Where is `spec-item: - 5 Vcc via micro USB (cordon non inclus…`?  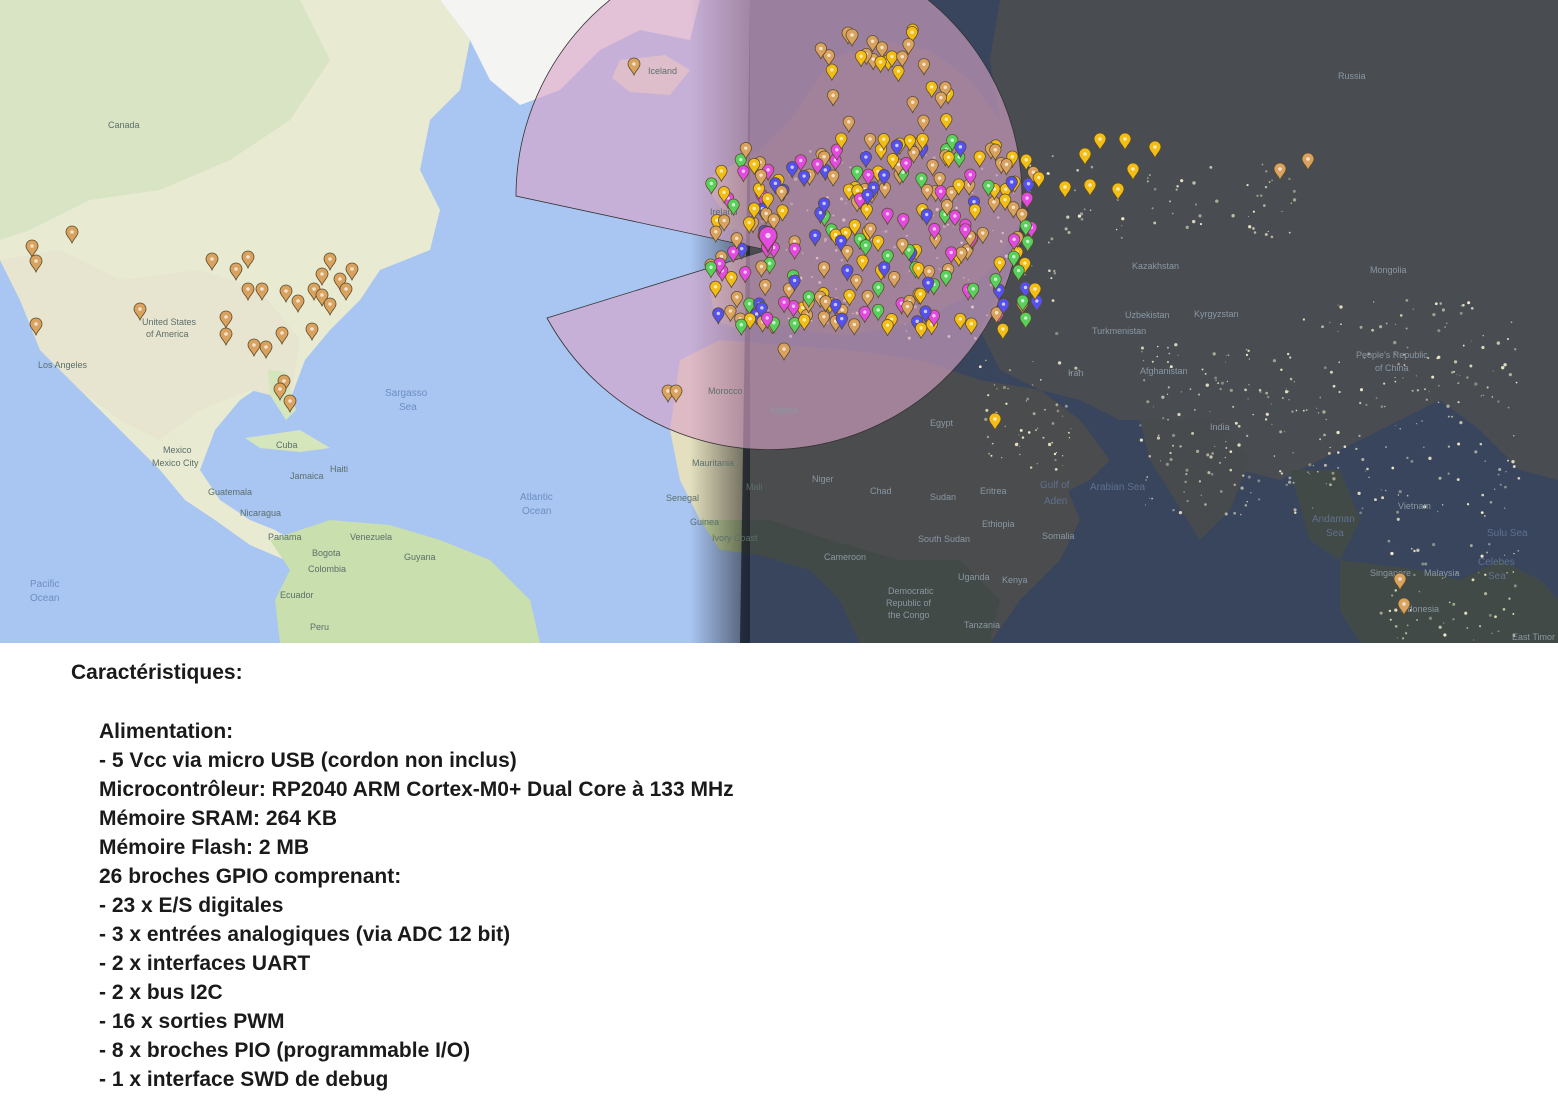
spec-item: - 5 Vcc via micro USB (cordon non inclus… is located at coordinates (308, 760).